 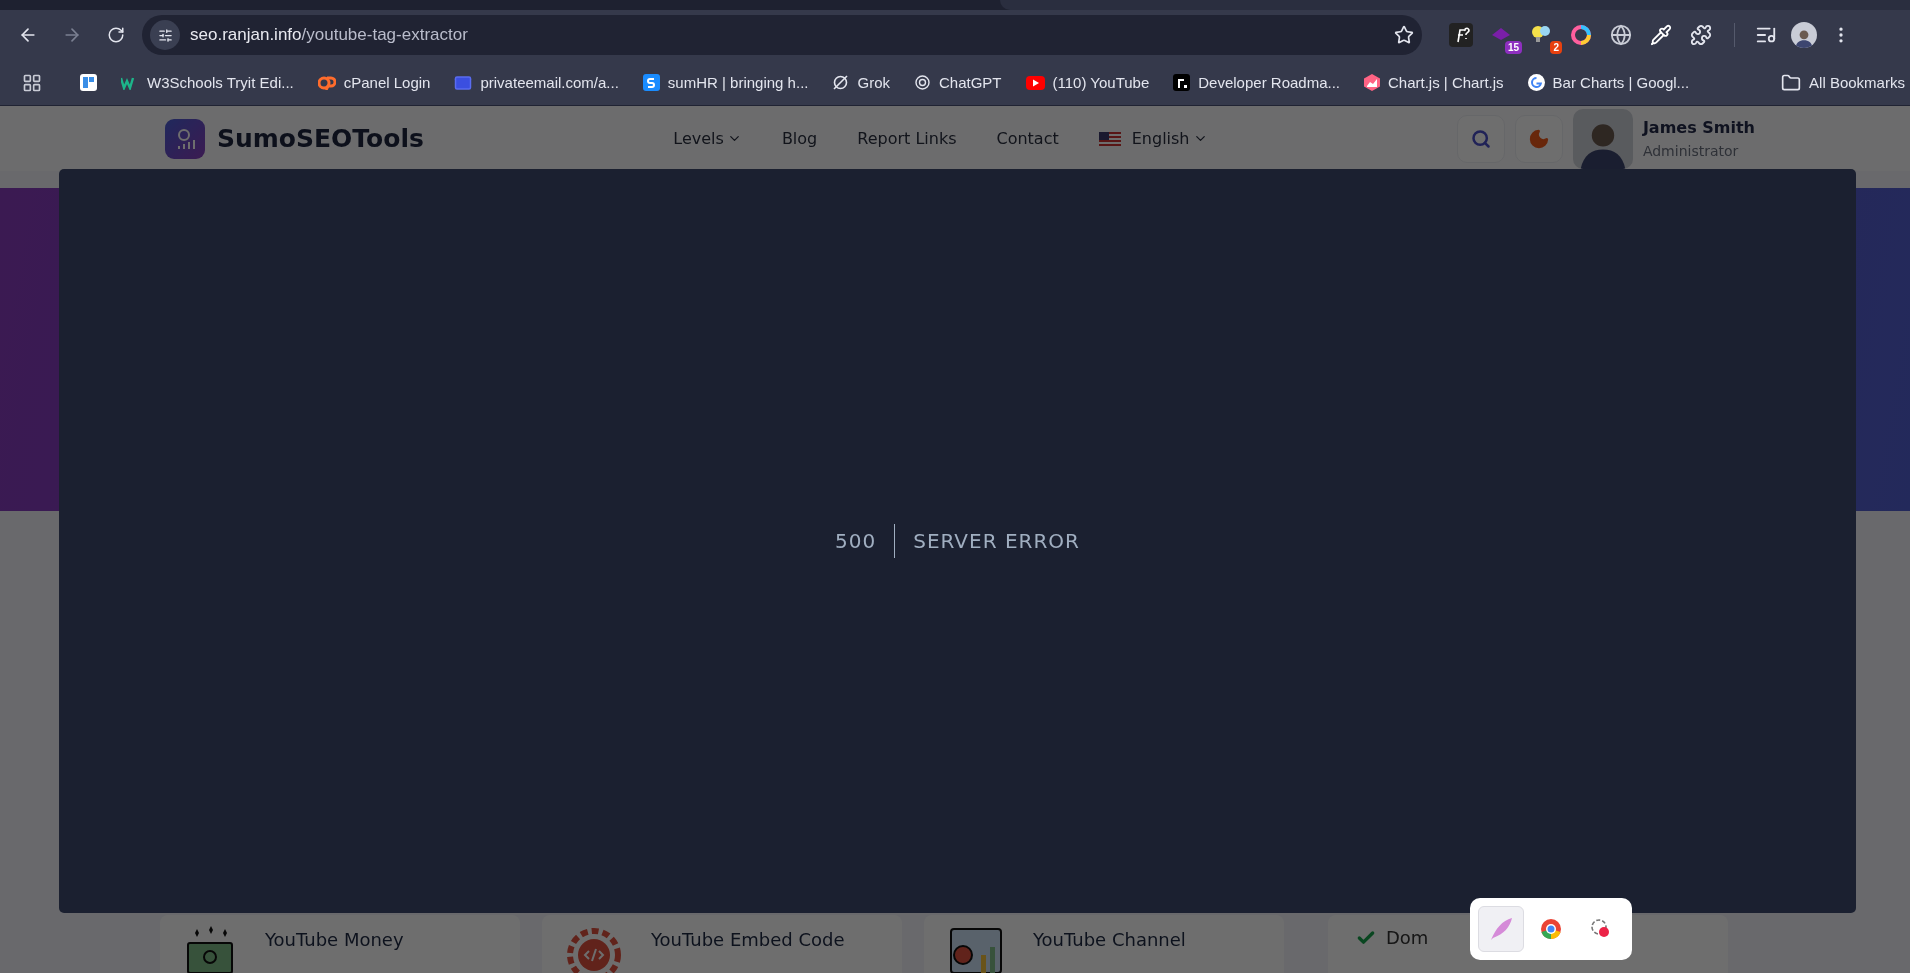 I want to click on error-message: SERVER ERROR, so click(x=996, y=541).